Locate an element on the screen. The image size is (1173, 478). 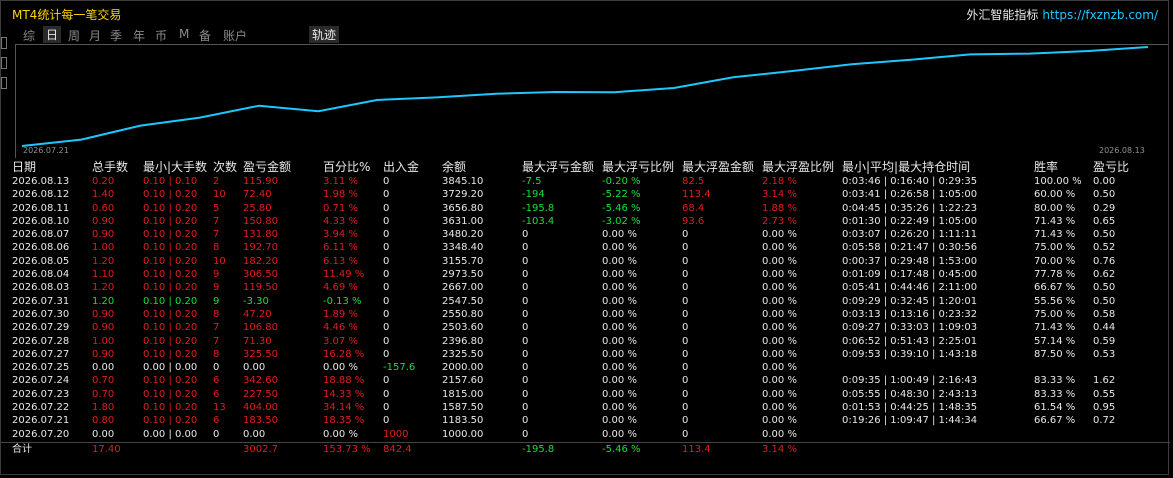
header-max-float-profit: 最大浮盈金额 is located at coordinates (718, 167).